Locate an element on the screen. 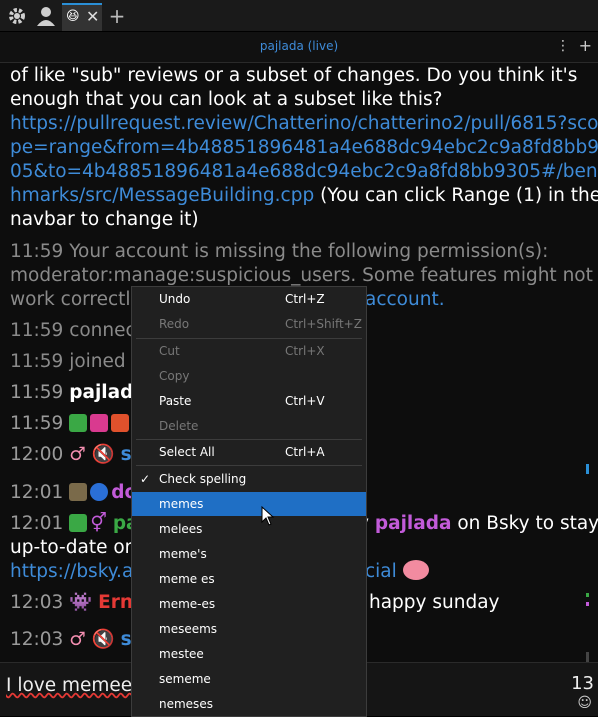 The height and width of the screenshot is (717, 598). message-text: y pajlada on Bsky to stay is located at coordinates (478, 524).